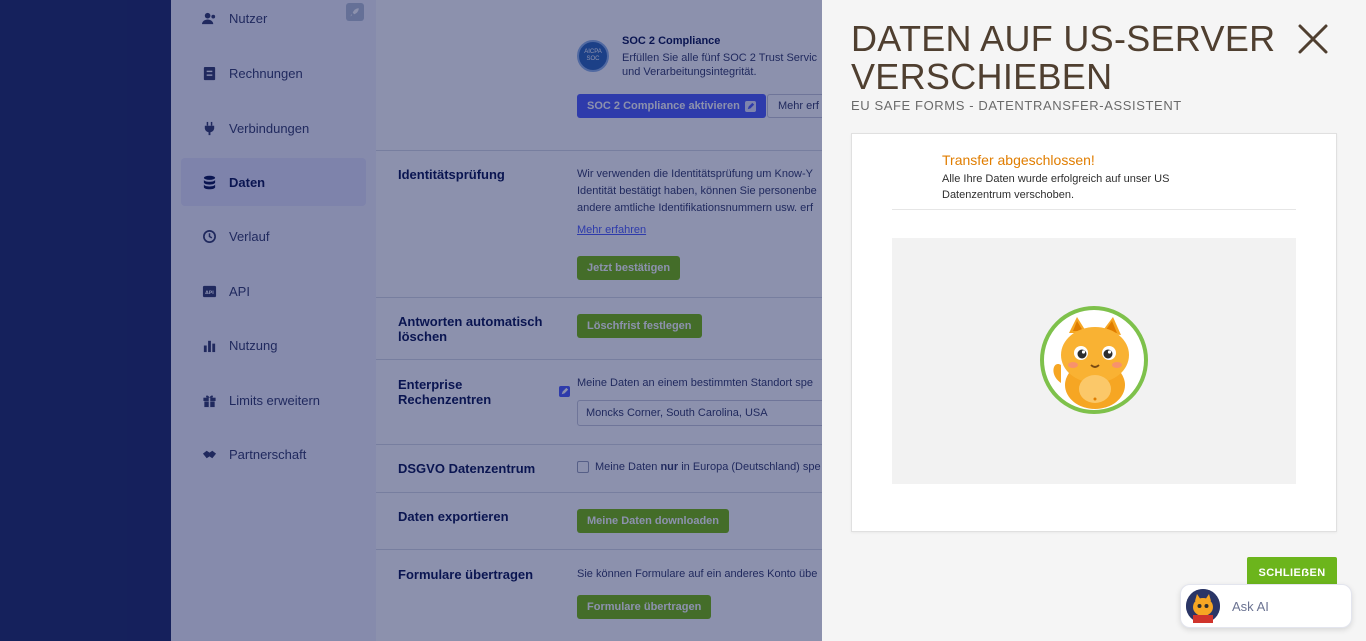 The height and width of the screenshot is (641, 1366). I want to click on illustration-area, so click(1094, 361).